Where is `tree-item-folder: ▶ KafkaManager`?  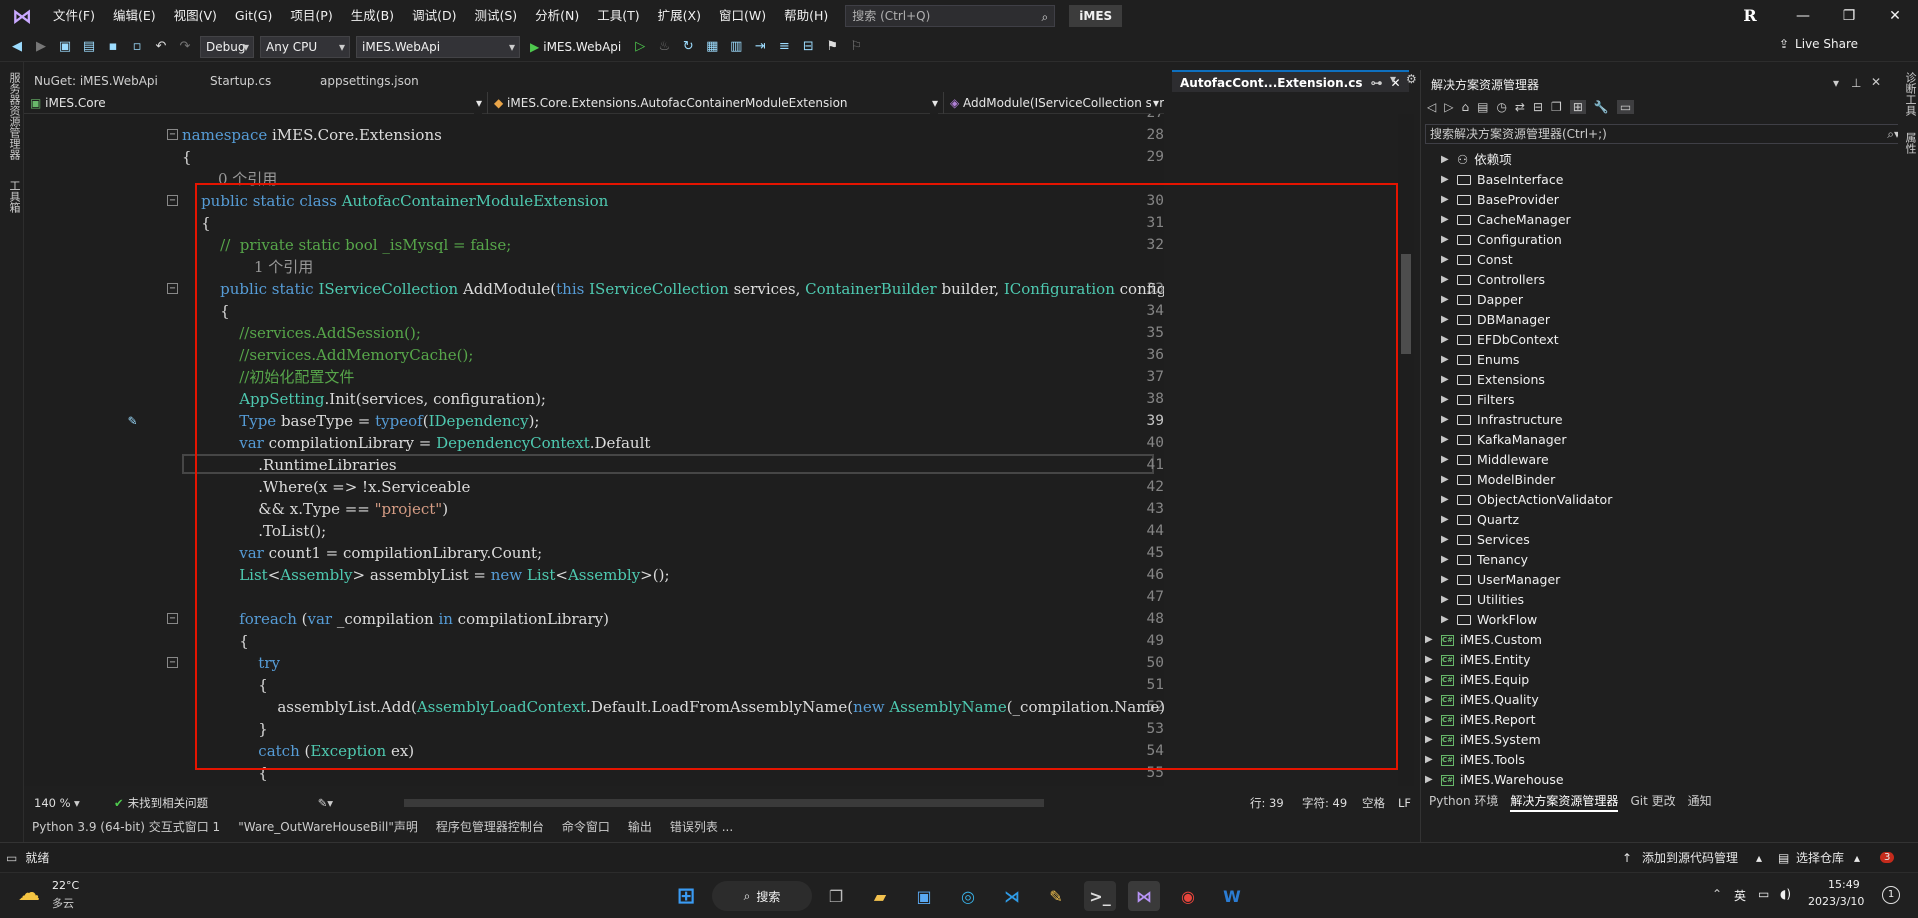
tree-item-folder: ▶ KafkaManager is located at coordinates (1504, 440).